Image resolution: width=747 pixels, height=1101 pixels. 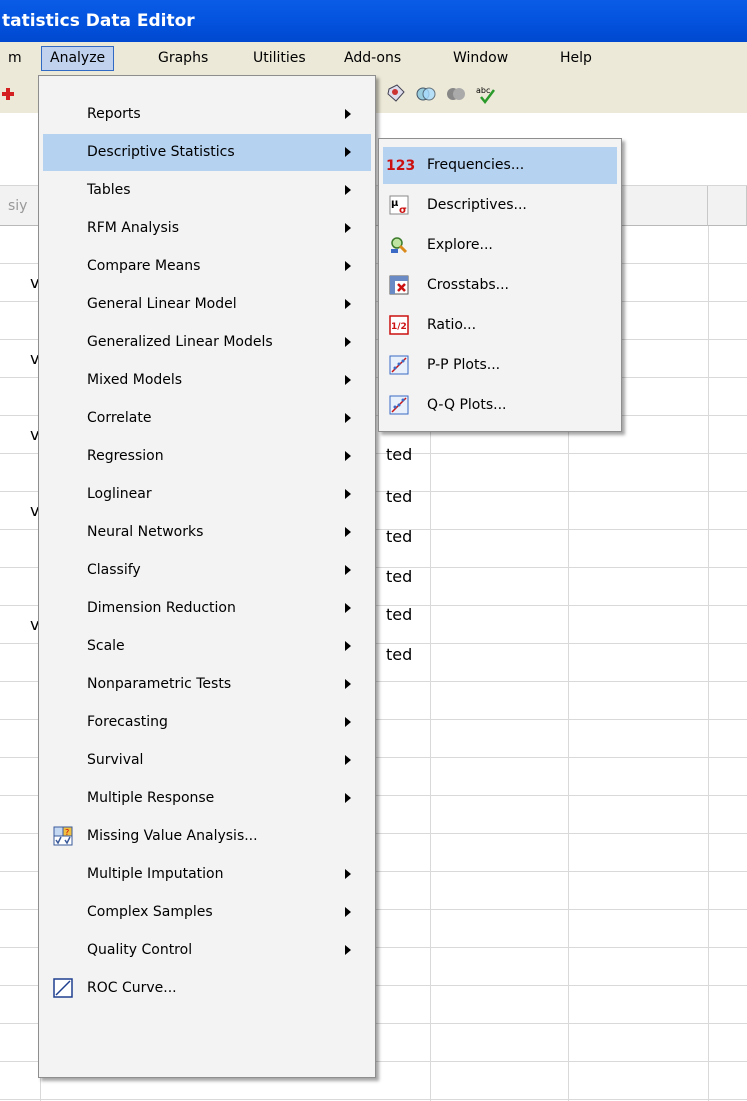 I want to click on menu-item-multiple-response: Multiple Response, so click(x=207, y=798).